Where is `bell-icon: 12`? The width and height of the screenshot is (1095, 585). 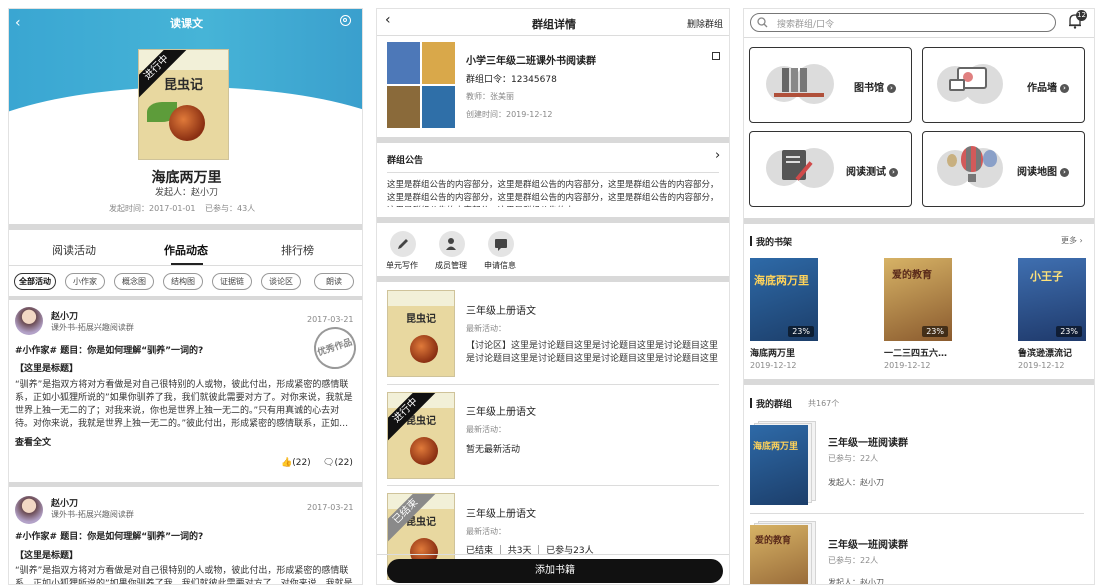
bell-icon: 12 is located at coordinates (1077, 19).